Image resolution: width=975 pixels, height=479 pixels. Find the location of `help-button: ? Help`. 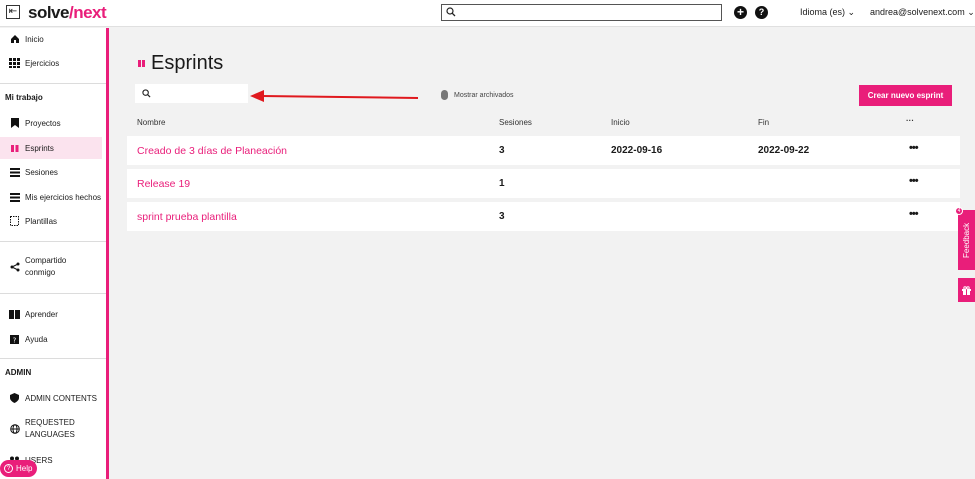

help-button: ? Help is located at coordinates (18, 468).